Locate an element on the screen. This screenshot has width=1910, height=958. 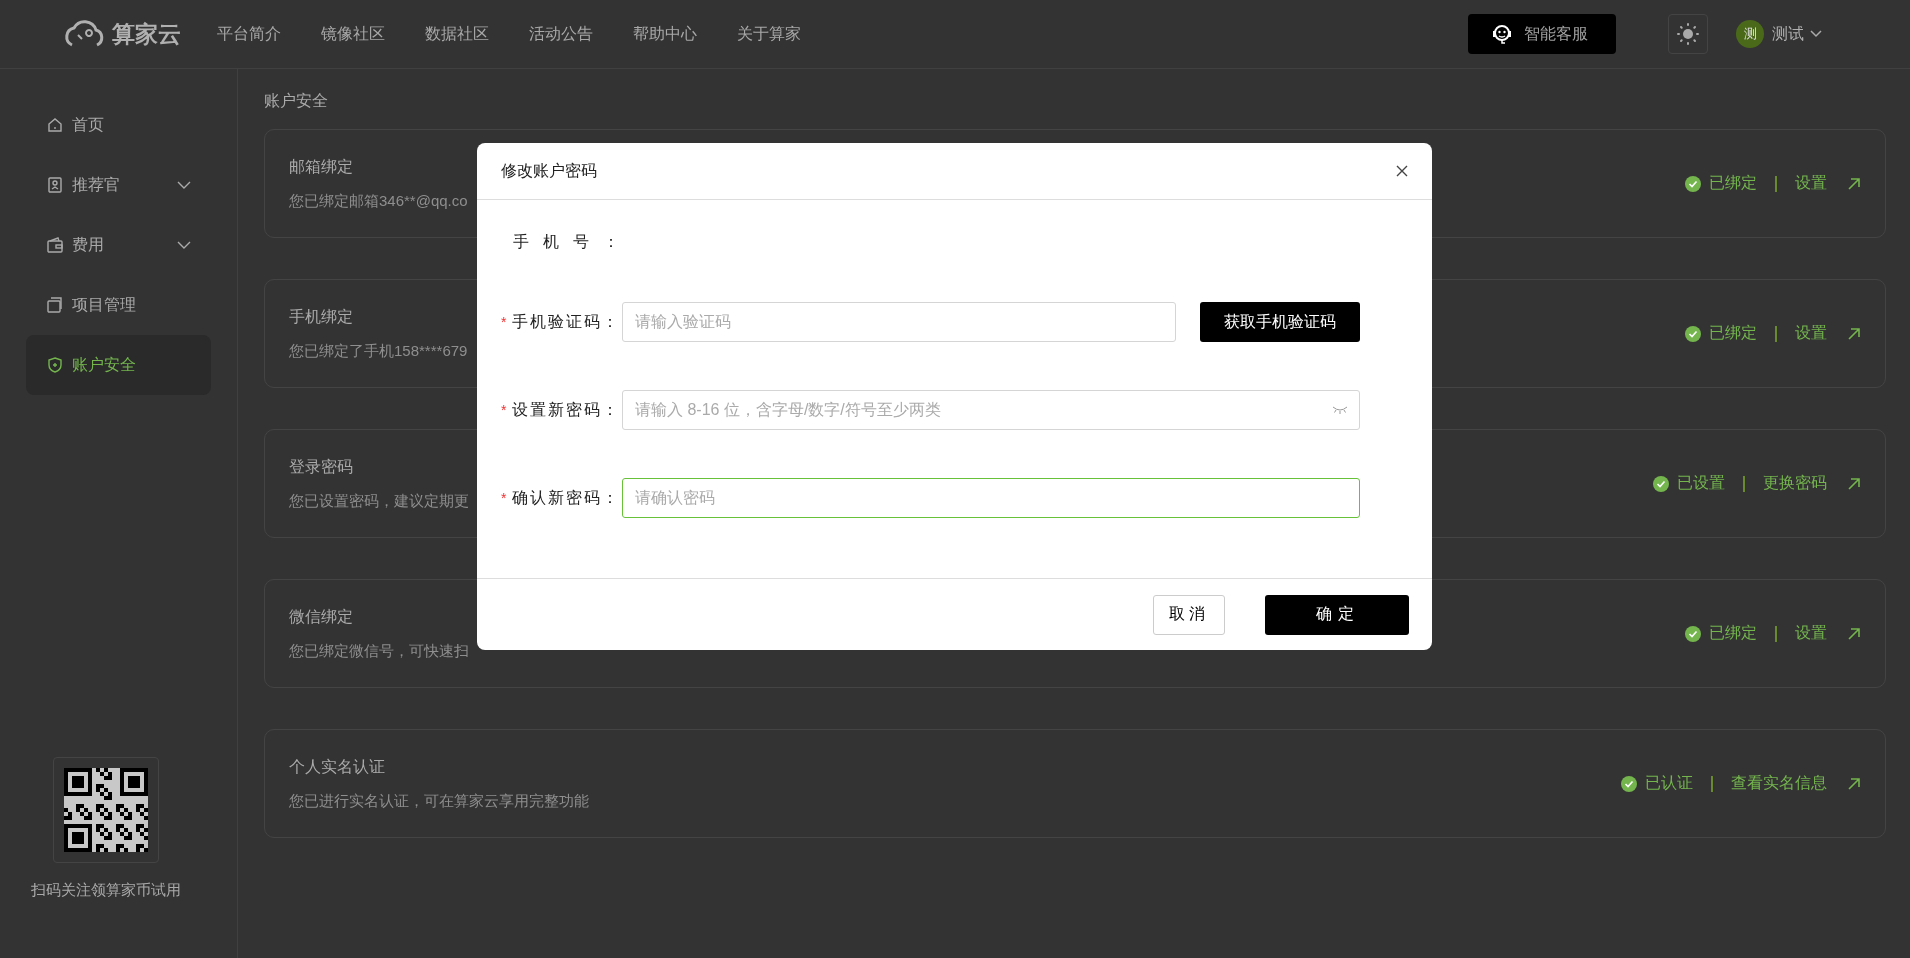
user-name: 测试 is located at coordinates (1788, 34).